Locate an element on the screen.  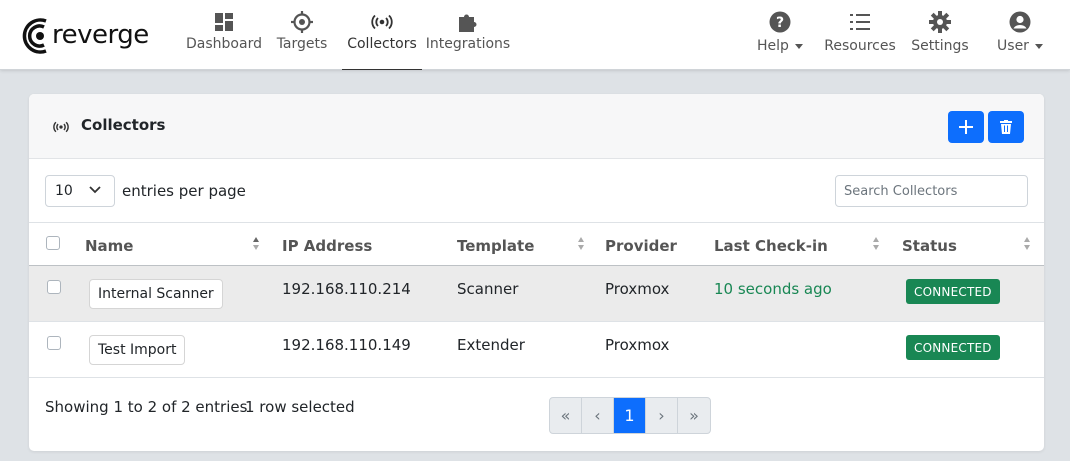
page-size-select: 10 is located at coordinates (80, 191).